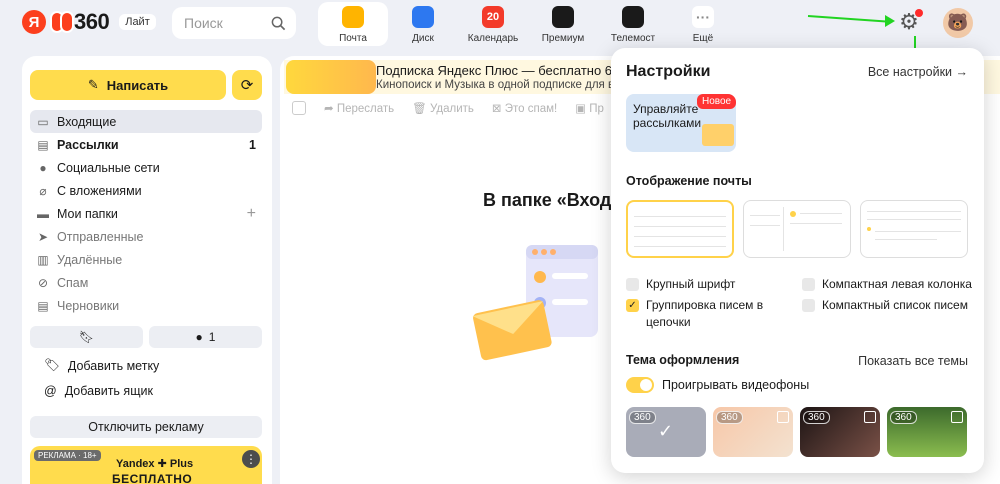 The height and width of the screenshot is (484, 1000). Describe the element at coordinates (146, 144) in the screenshot. I see `sidebar-item-newsletters: ▤ Рассылки 1` at that location.